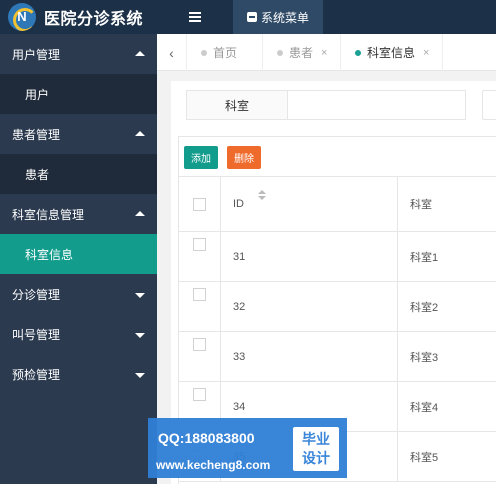  I want to click on column-header-label: ID, so click(238, 204).